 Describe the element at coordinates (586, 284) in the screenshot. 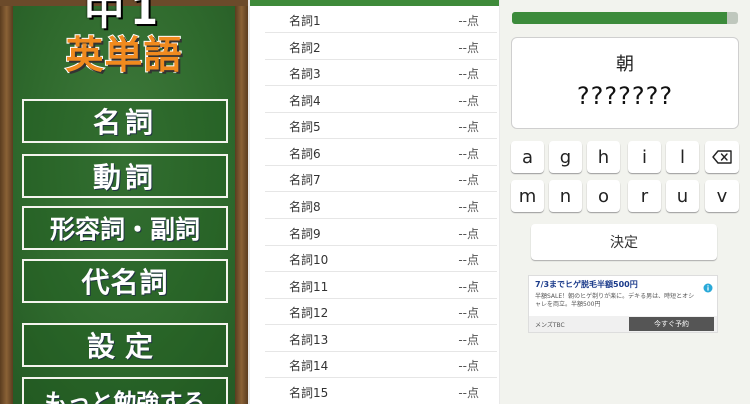

I see `ad-title: 7/3までヒゲ脱毛半額500円` at that location.